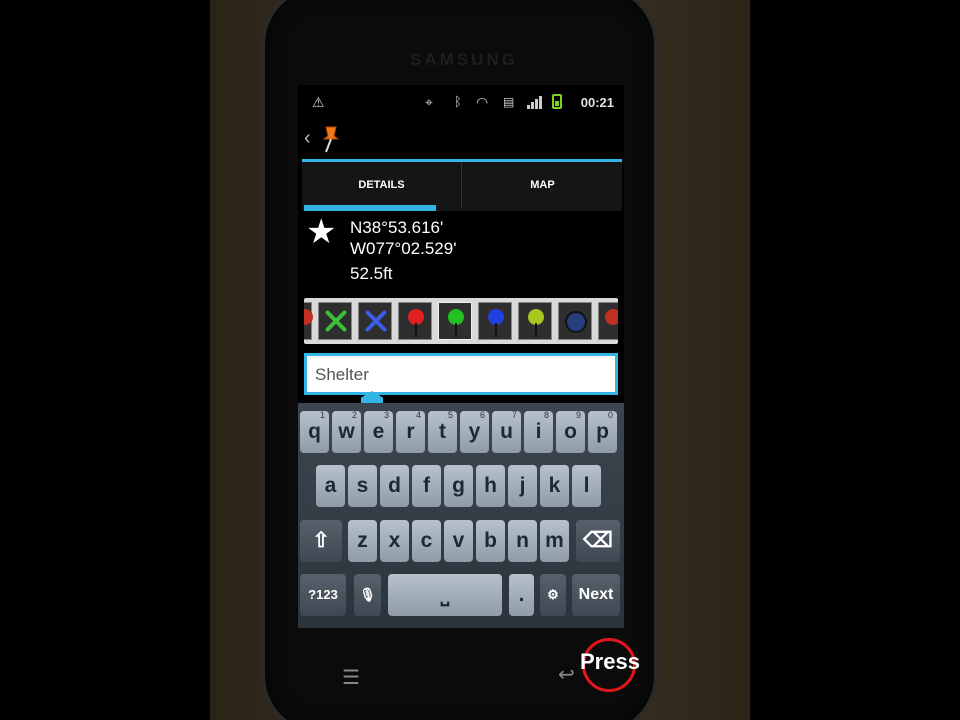  Describe the element at coordinates (426, 541) in the screenshot. I see `key-c: c` at that location.